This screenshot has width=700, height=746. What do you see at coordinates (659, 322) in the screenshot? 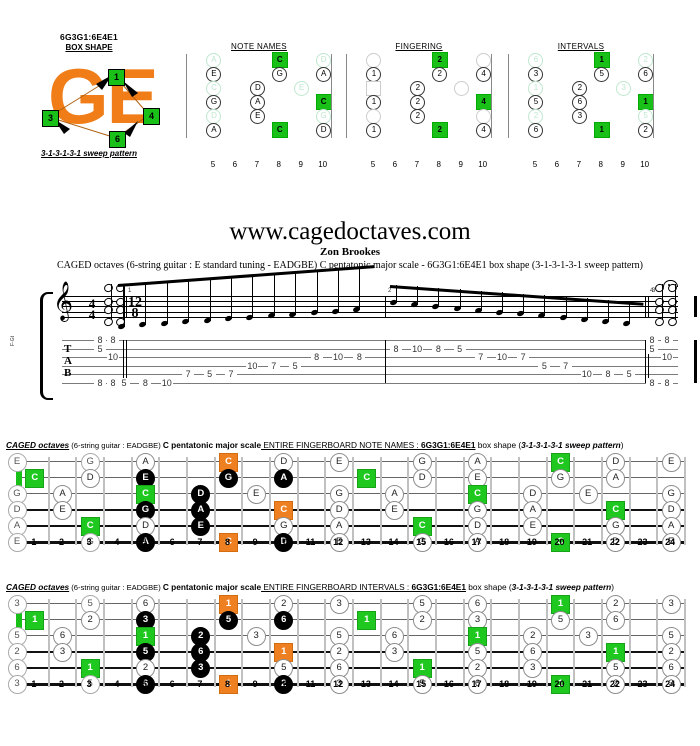
I see `final-chord-notehead` at bounding box center [659, 322].